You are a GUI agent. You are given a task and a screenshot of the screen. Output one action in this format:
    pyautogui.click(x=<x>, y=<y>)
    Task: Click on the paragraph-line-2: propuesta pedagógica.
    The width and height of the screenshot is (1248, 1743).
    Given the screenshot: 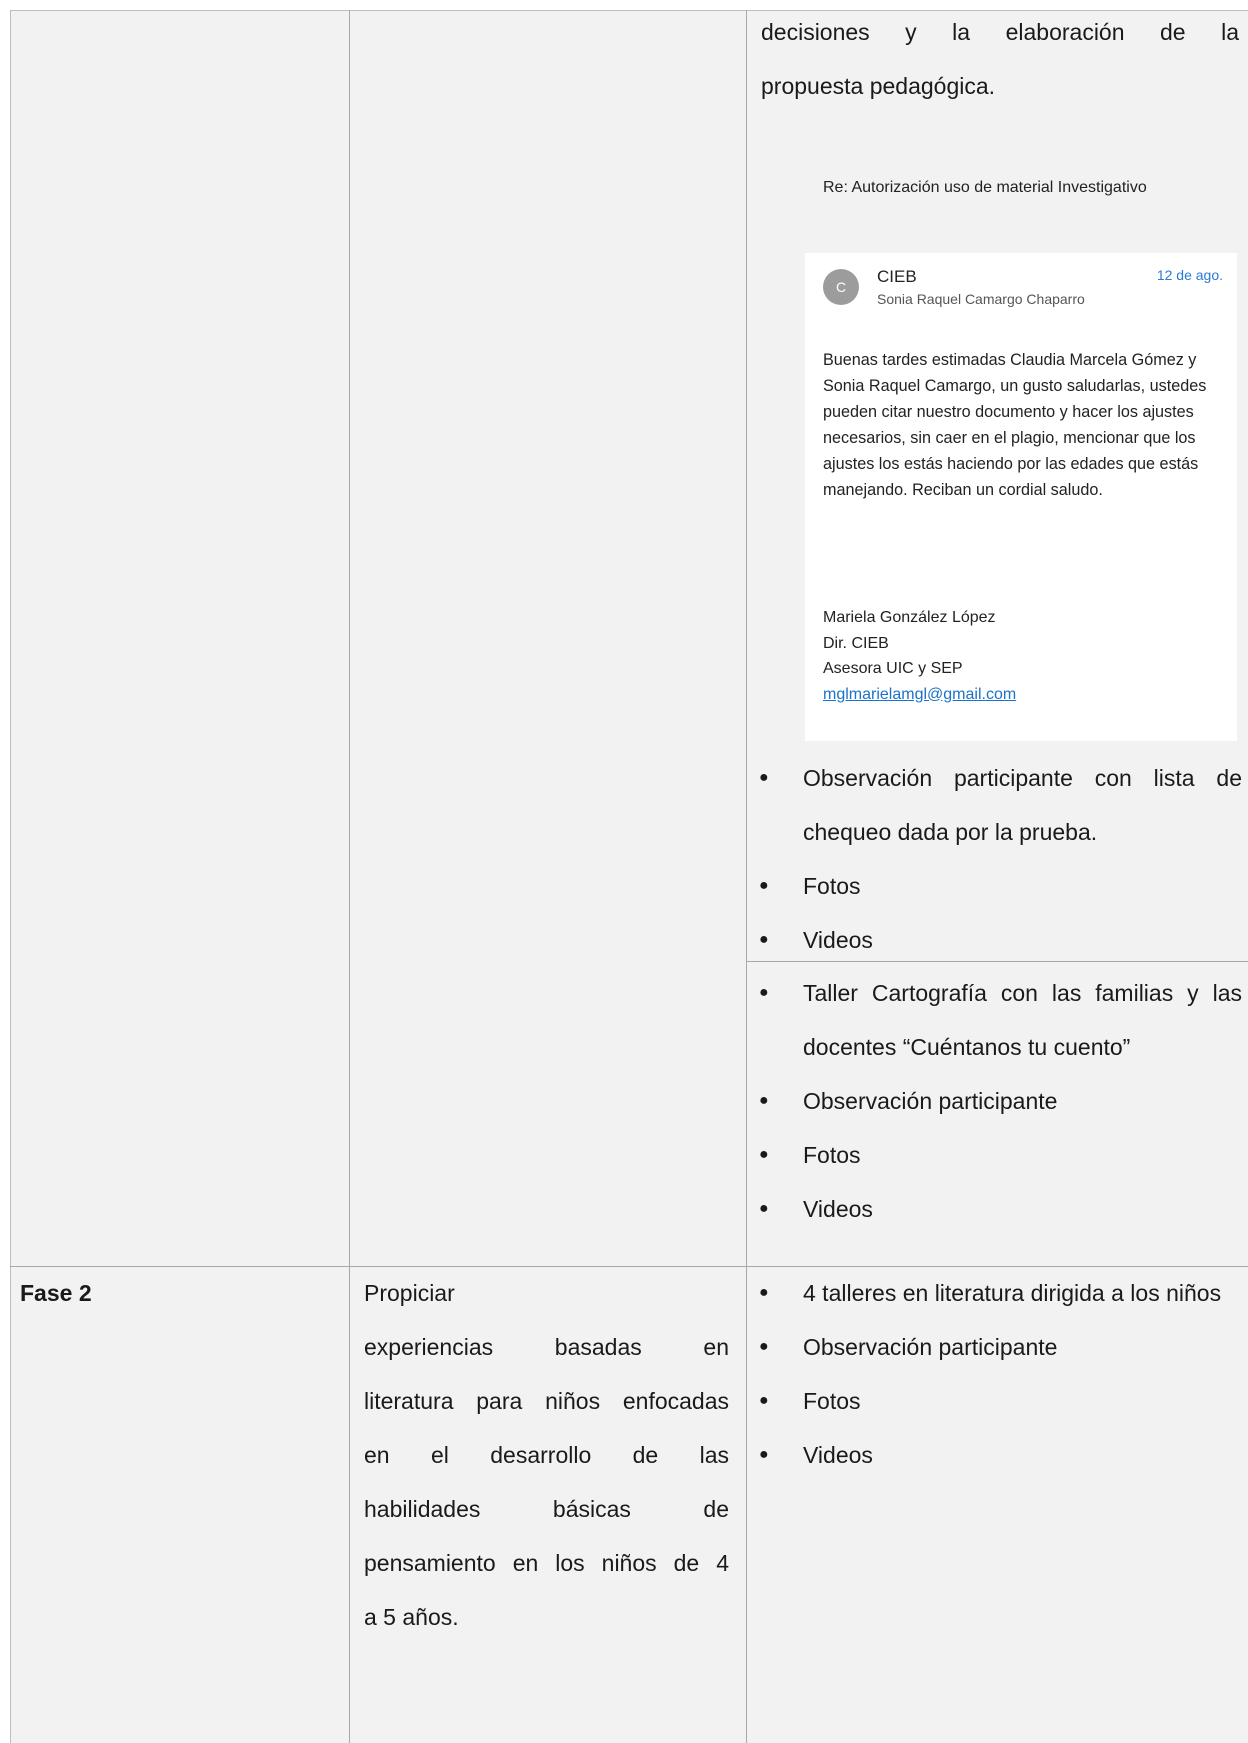 What is the action you would take?
    pyautogui.click(x=878, y=86)
    